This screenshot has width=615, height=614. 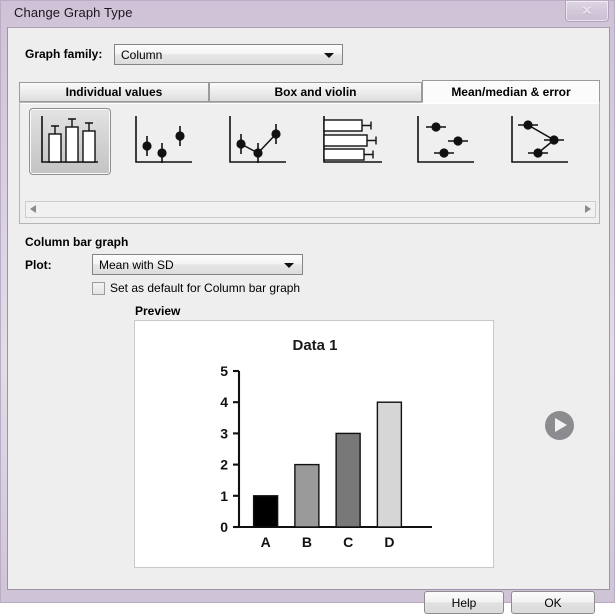 I want to click on triangle-right-icon, so click(x=588, y=209).